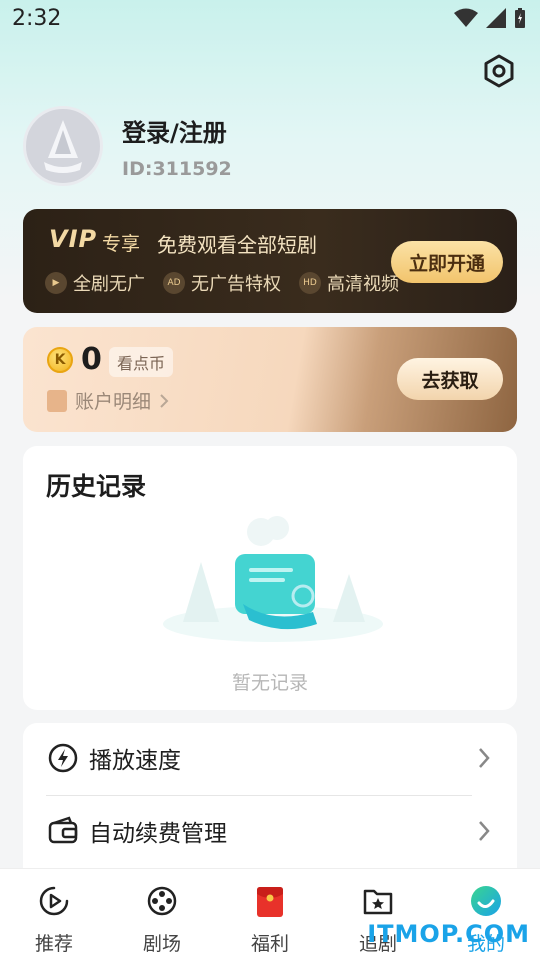 The height and width of the screenshot is (960, 540). What do you see at coordinates (270, 759) in the screenshot?
I see `menu-item-play-speed: 播放速度` at bounding box center [270, 759].